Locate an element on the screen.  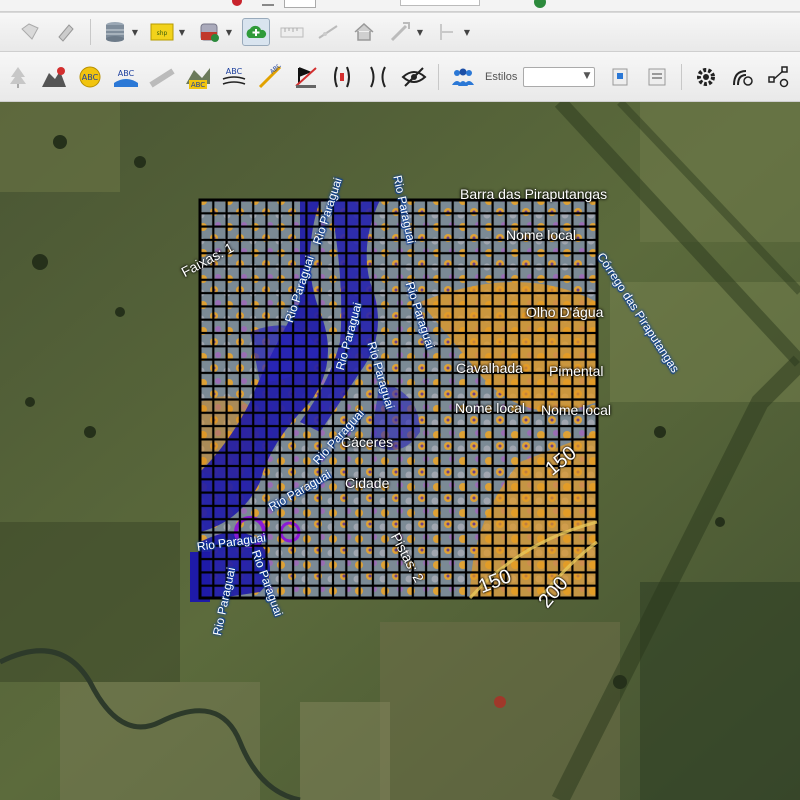
bridge-icon is located at coordinates (342, 77).